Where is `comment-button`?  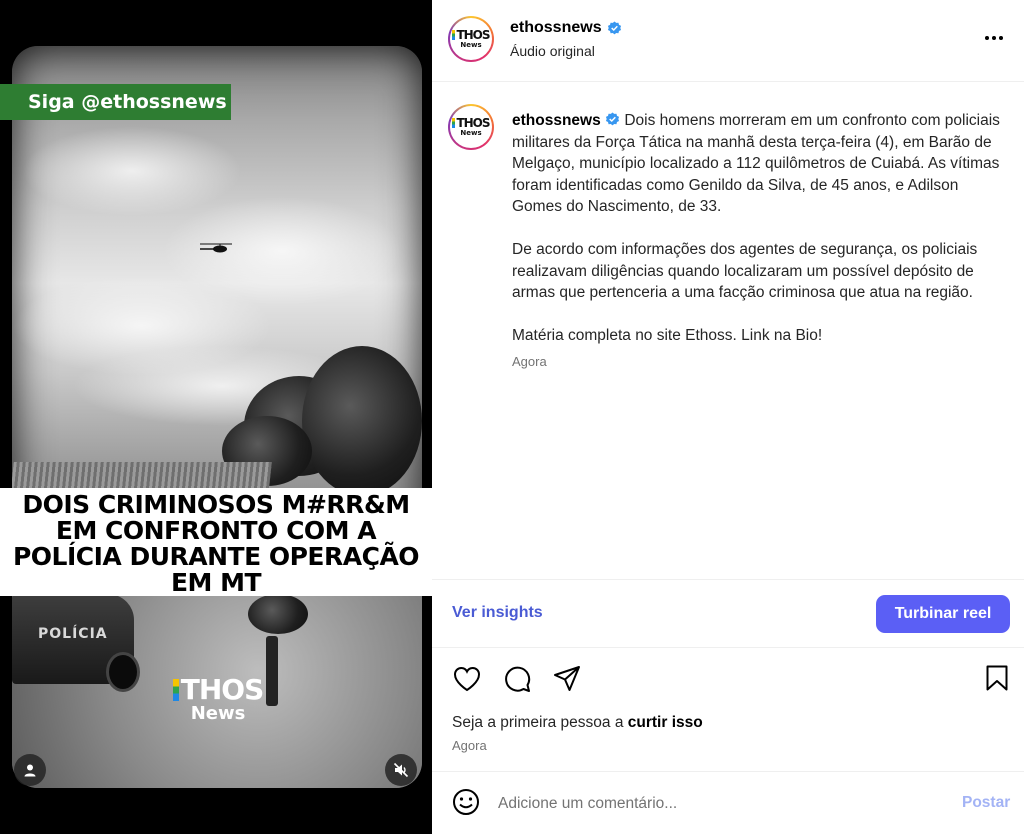
comment-button is located at coordinates (517, 679).